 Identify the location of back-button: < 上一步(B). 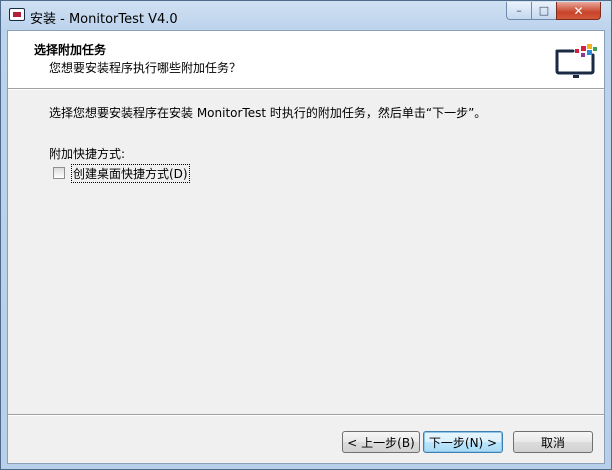
(381, 442).